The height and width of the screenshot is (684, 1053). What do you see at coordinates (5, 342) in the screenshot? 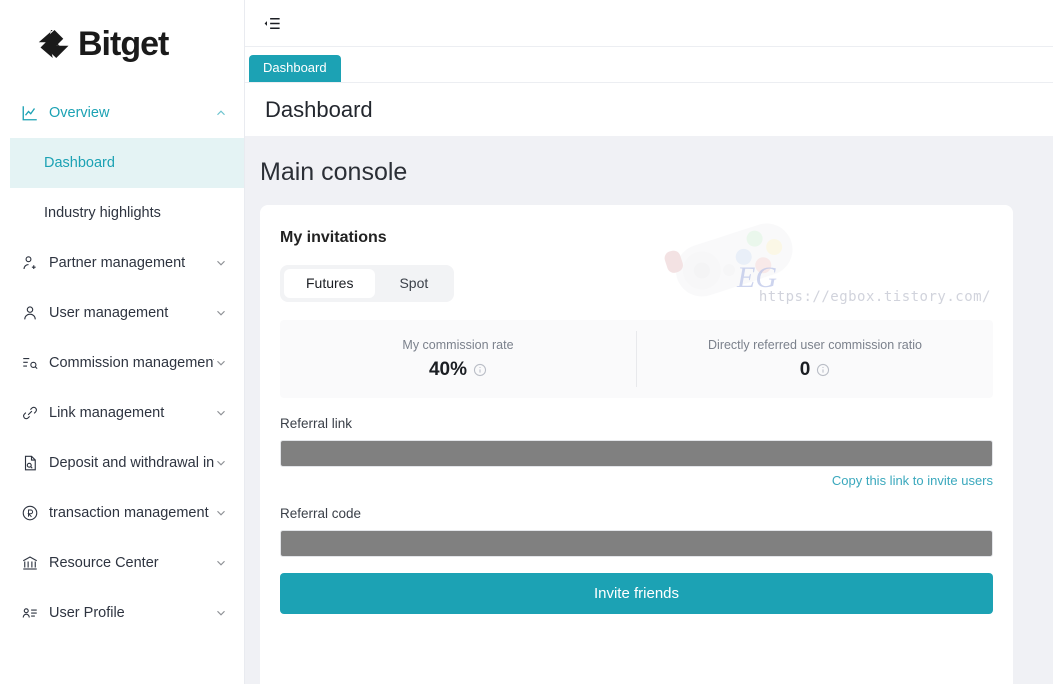
I see `sidebar-left-gutter` at bounding box center [5, 342].